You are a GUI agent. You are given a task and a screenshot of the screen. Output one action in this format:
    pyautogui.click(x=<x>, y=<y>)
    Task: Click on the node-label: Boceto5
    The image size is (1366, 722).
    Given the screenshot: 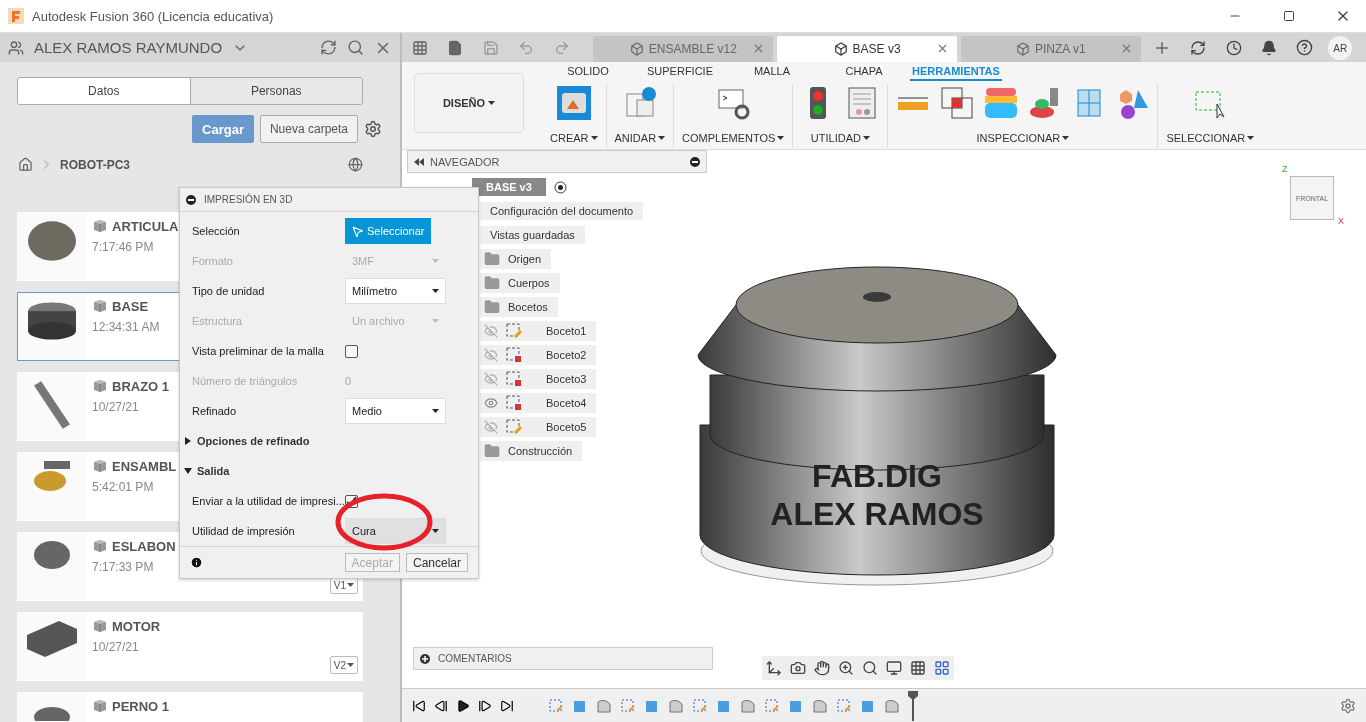 What is the action you would take?
    pyautogui.click(x=566, y=427)
    